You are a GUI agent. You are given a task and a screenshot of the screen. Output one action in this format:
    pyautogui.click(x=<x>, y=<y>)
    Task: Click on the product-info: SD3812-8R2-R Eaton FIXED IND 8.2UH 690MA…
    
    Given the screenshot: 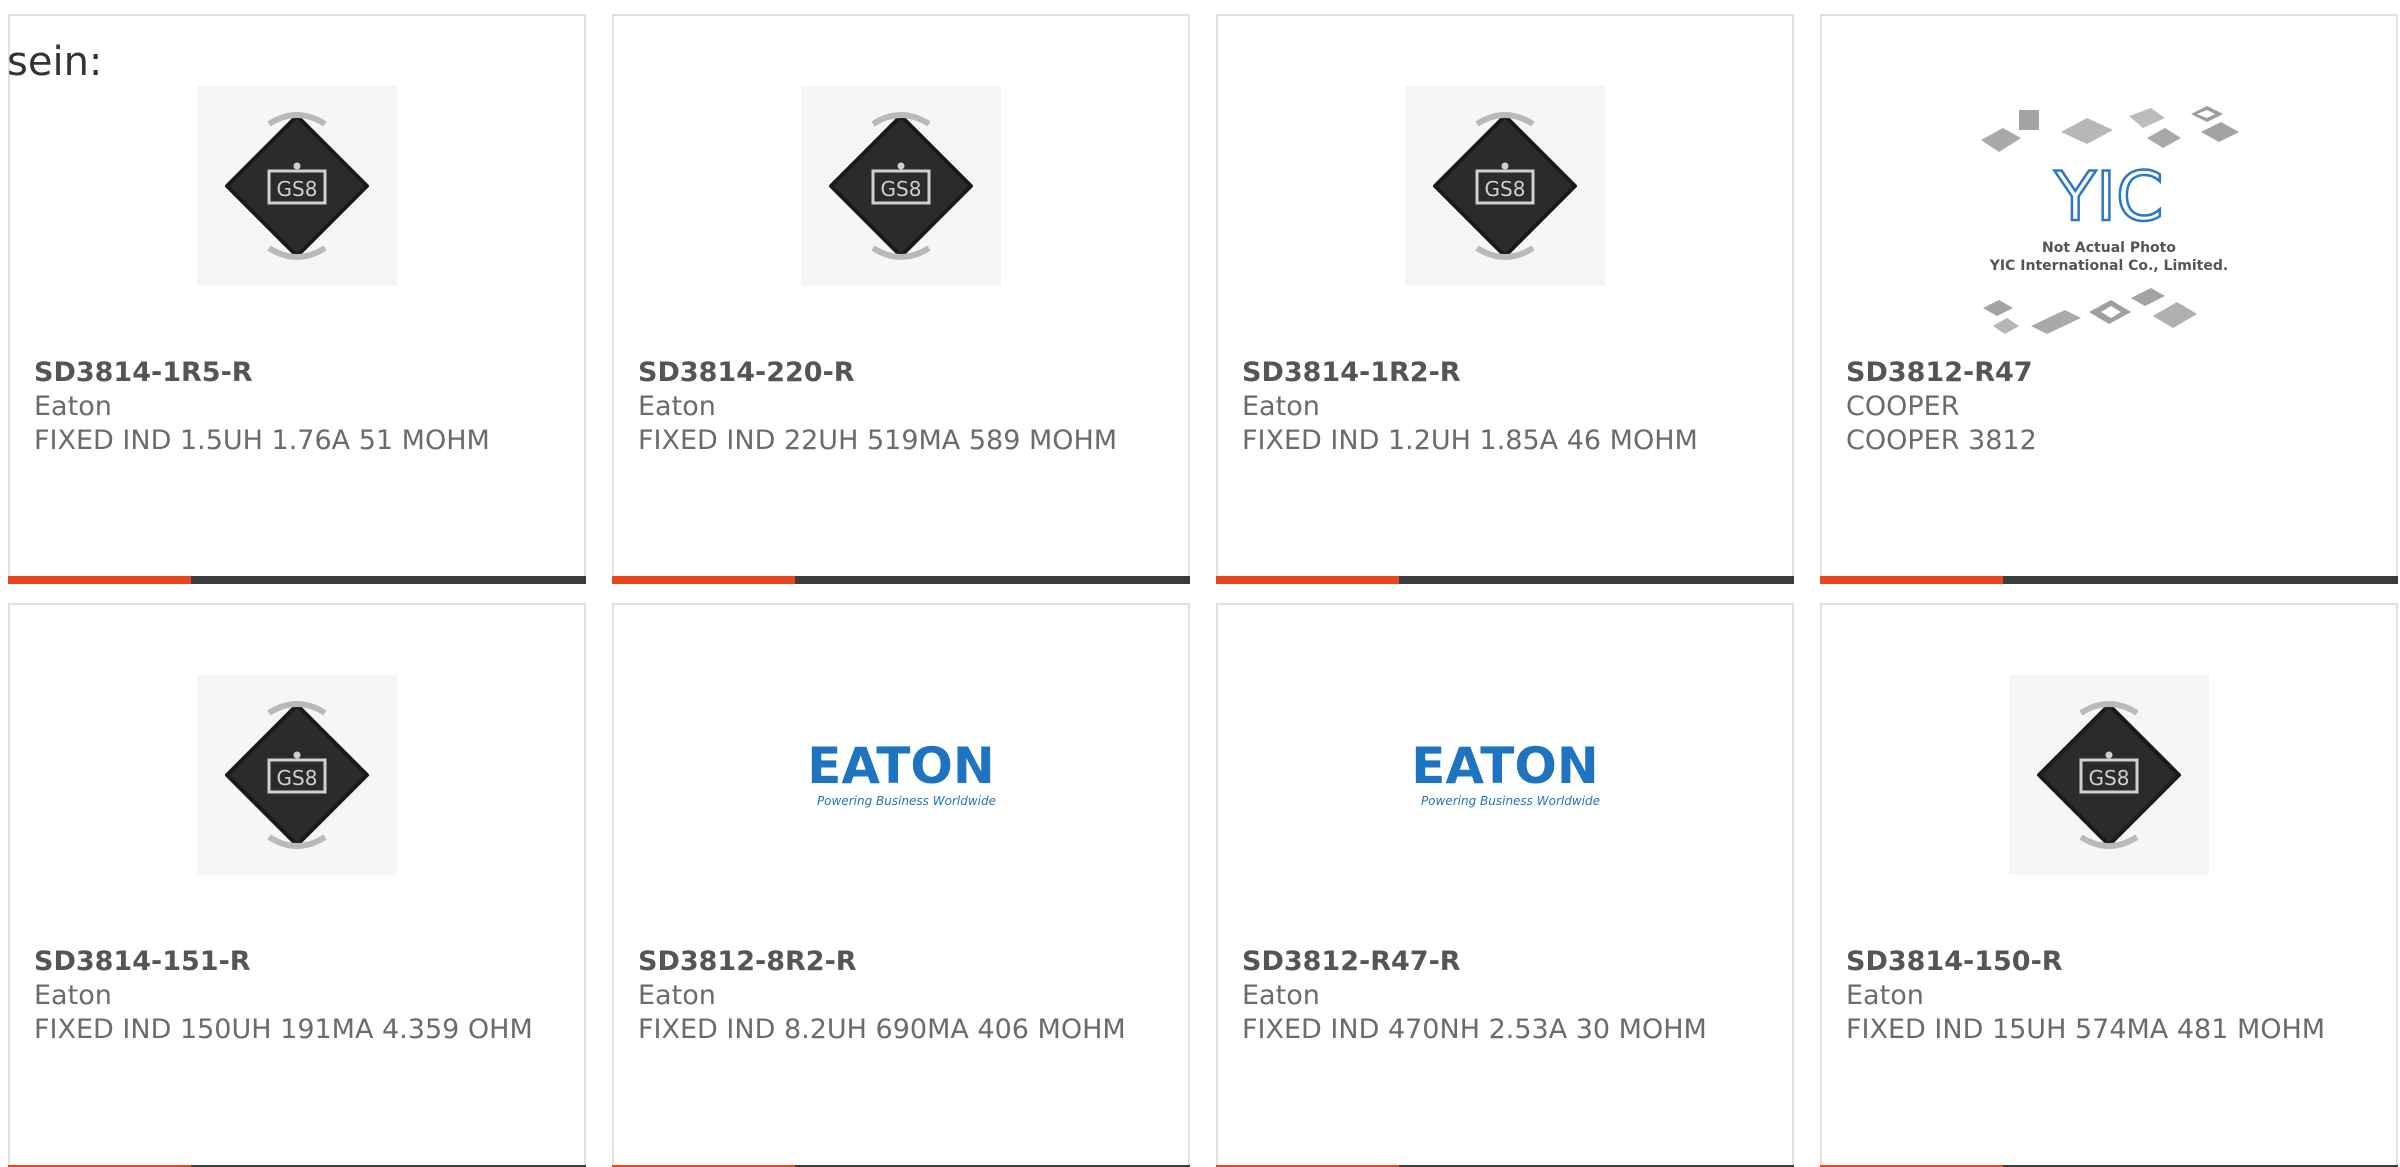 What is the action you would take?
    pyautogui.click(x=901, y=996)
    